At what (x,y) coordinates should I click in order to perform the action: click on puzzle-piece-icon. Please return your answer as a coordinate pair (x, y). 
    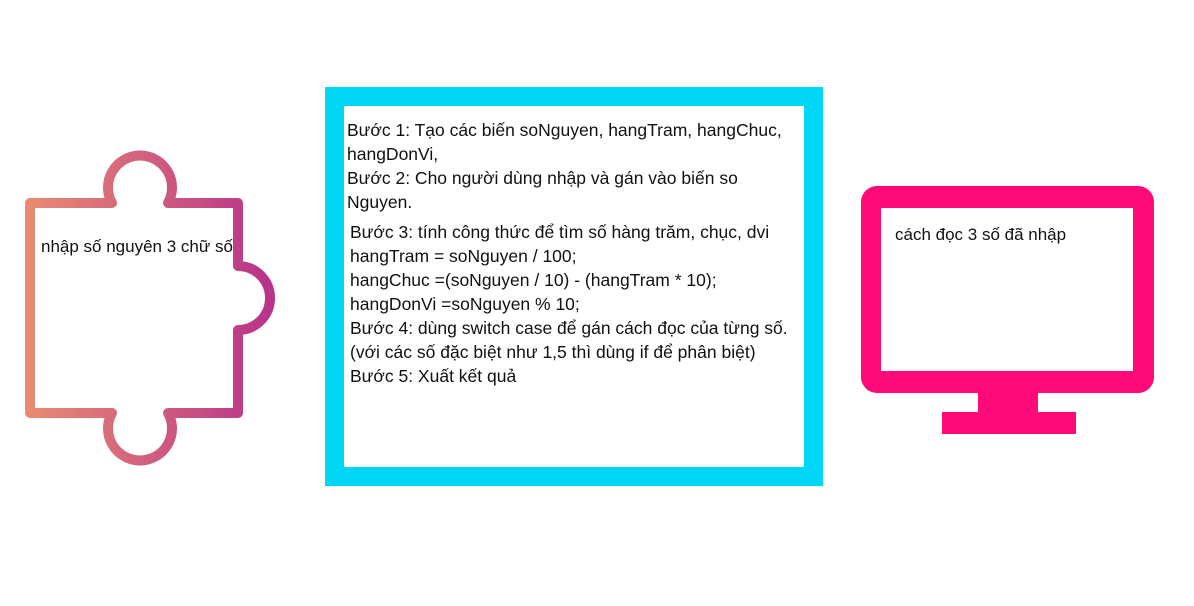
    Looking at the image, I should click on (150, 308).